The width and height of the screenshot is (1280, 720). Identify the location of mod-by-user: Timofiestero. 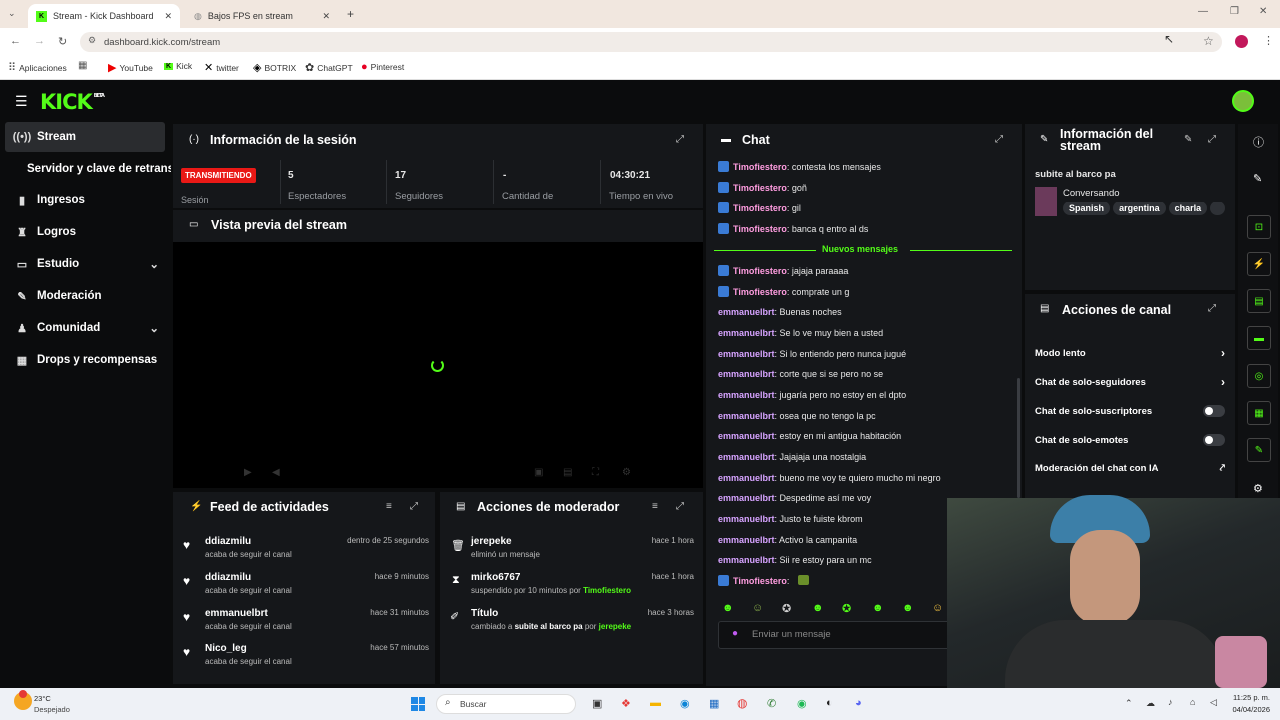
(607, 590).